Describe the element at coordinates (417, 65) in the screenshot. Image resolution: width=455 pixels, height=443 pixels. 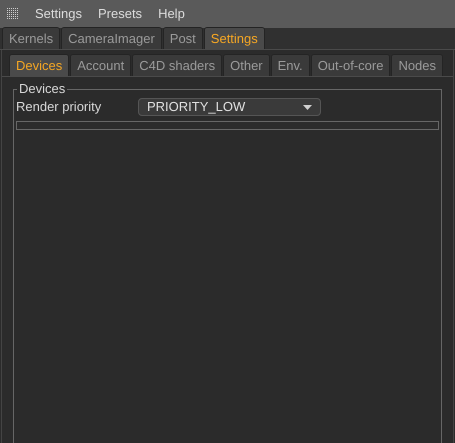
I see `tab: Nodes` at that location.